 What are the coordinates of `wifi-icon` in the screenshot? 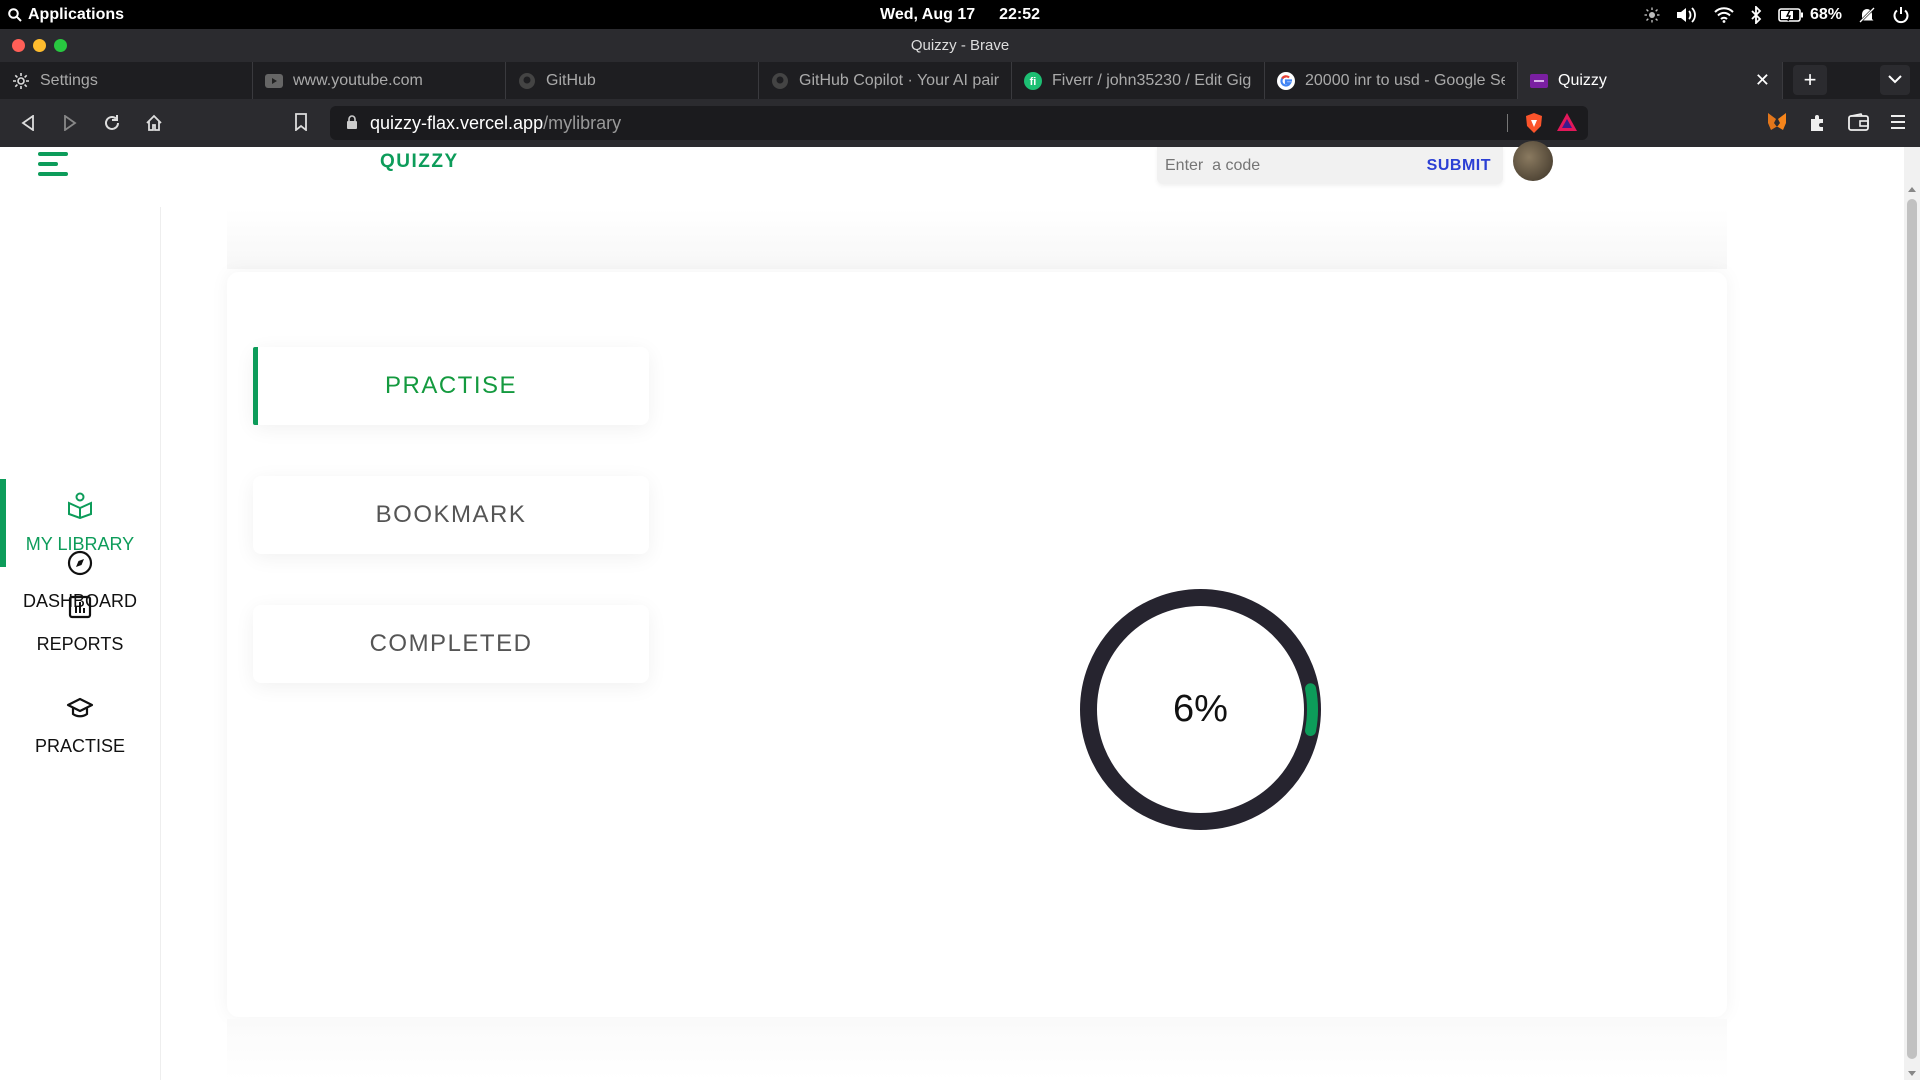 It's located at (1724, 14).